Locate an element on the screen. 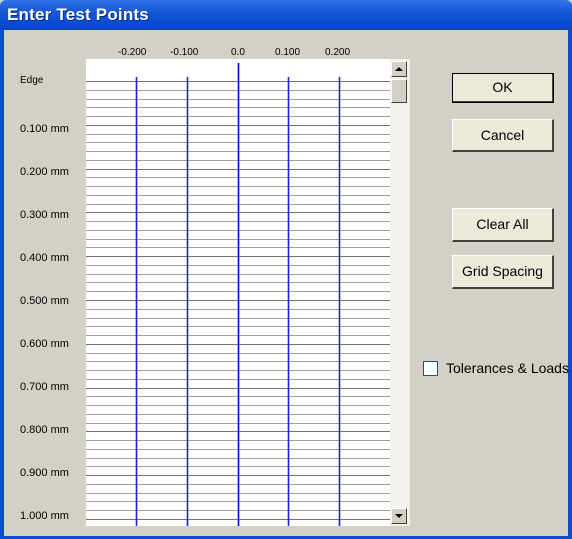  row-label: 0.800 mm is located at coordinates (44, 430).